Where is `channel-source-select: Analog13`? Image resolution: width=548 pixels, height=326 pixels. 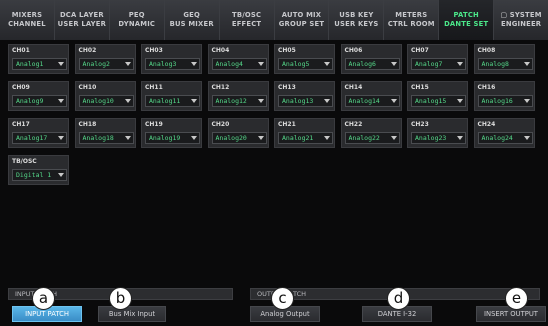 channel-source-select: Analog13 is located at coordinates (305, 101).